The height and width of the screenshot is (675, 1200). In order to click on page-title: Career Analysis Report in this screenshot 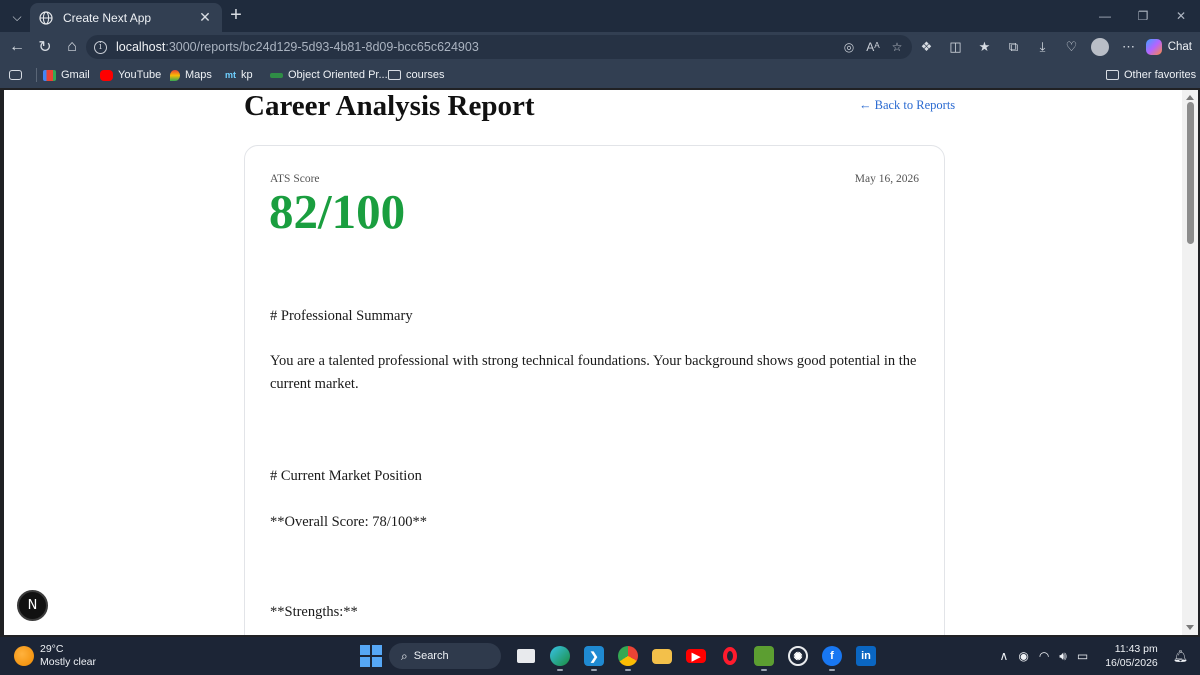, I will do `click(389, 106)`.